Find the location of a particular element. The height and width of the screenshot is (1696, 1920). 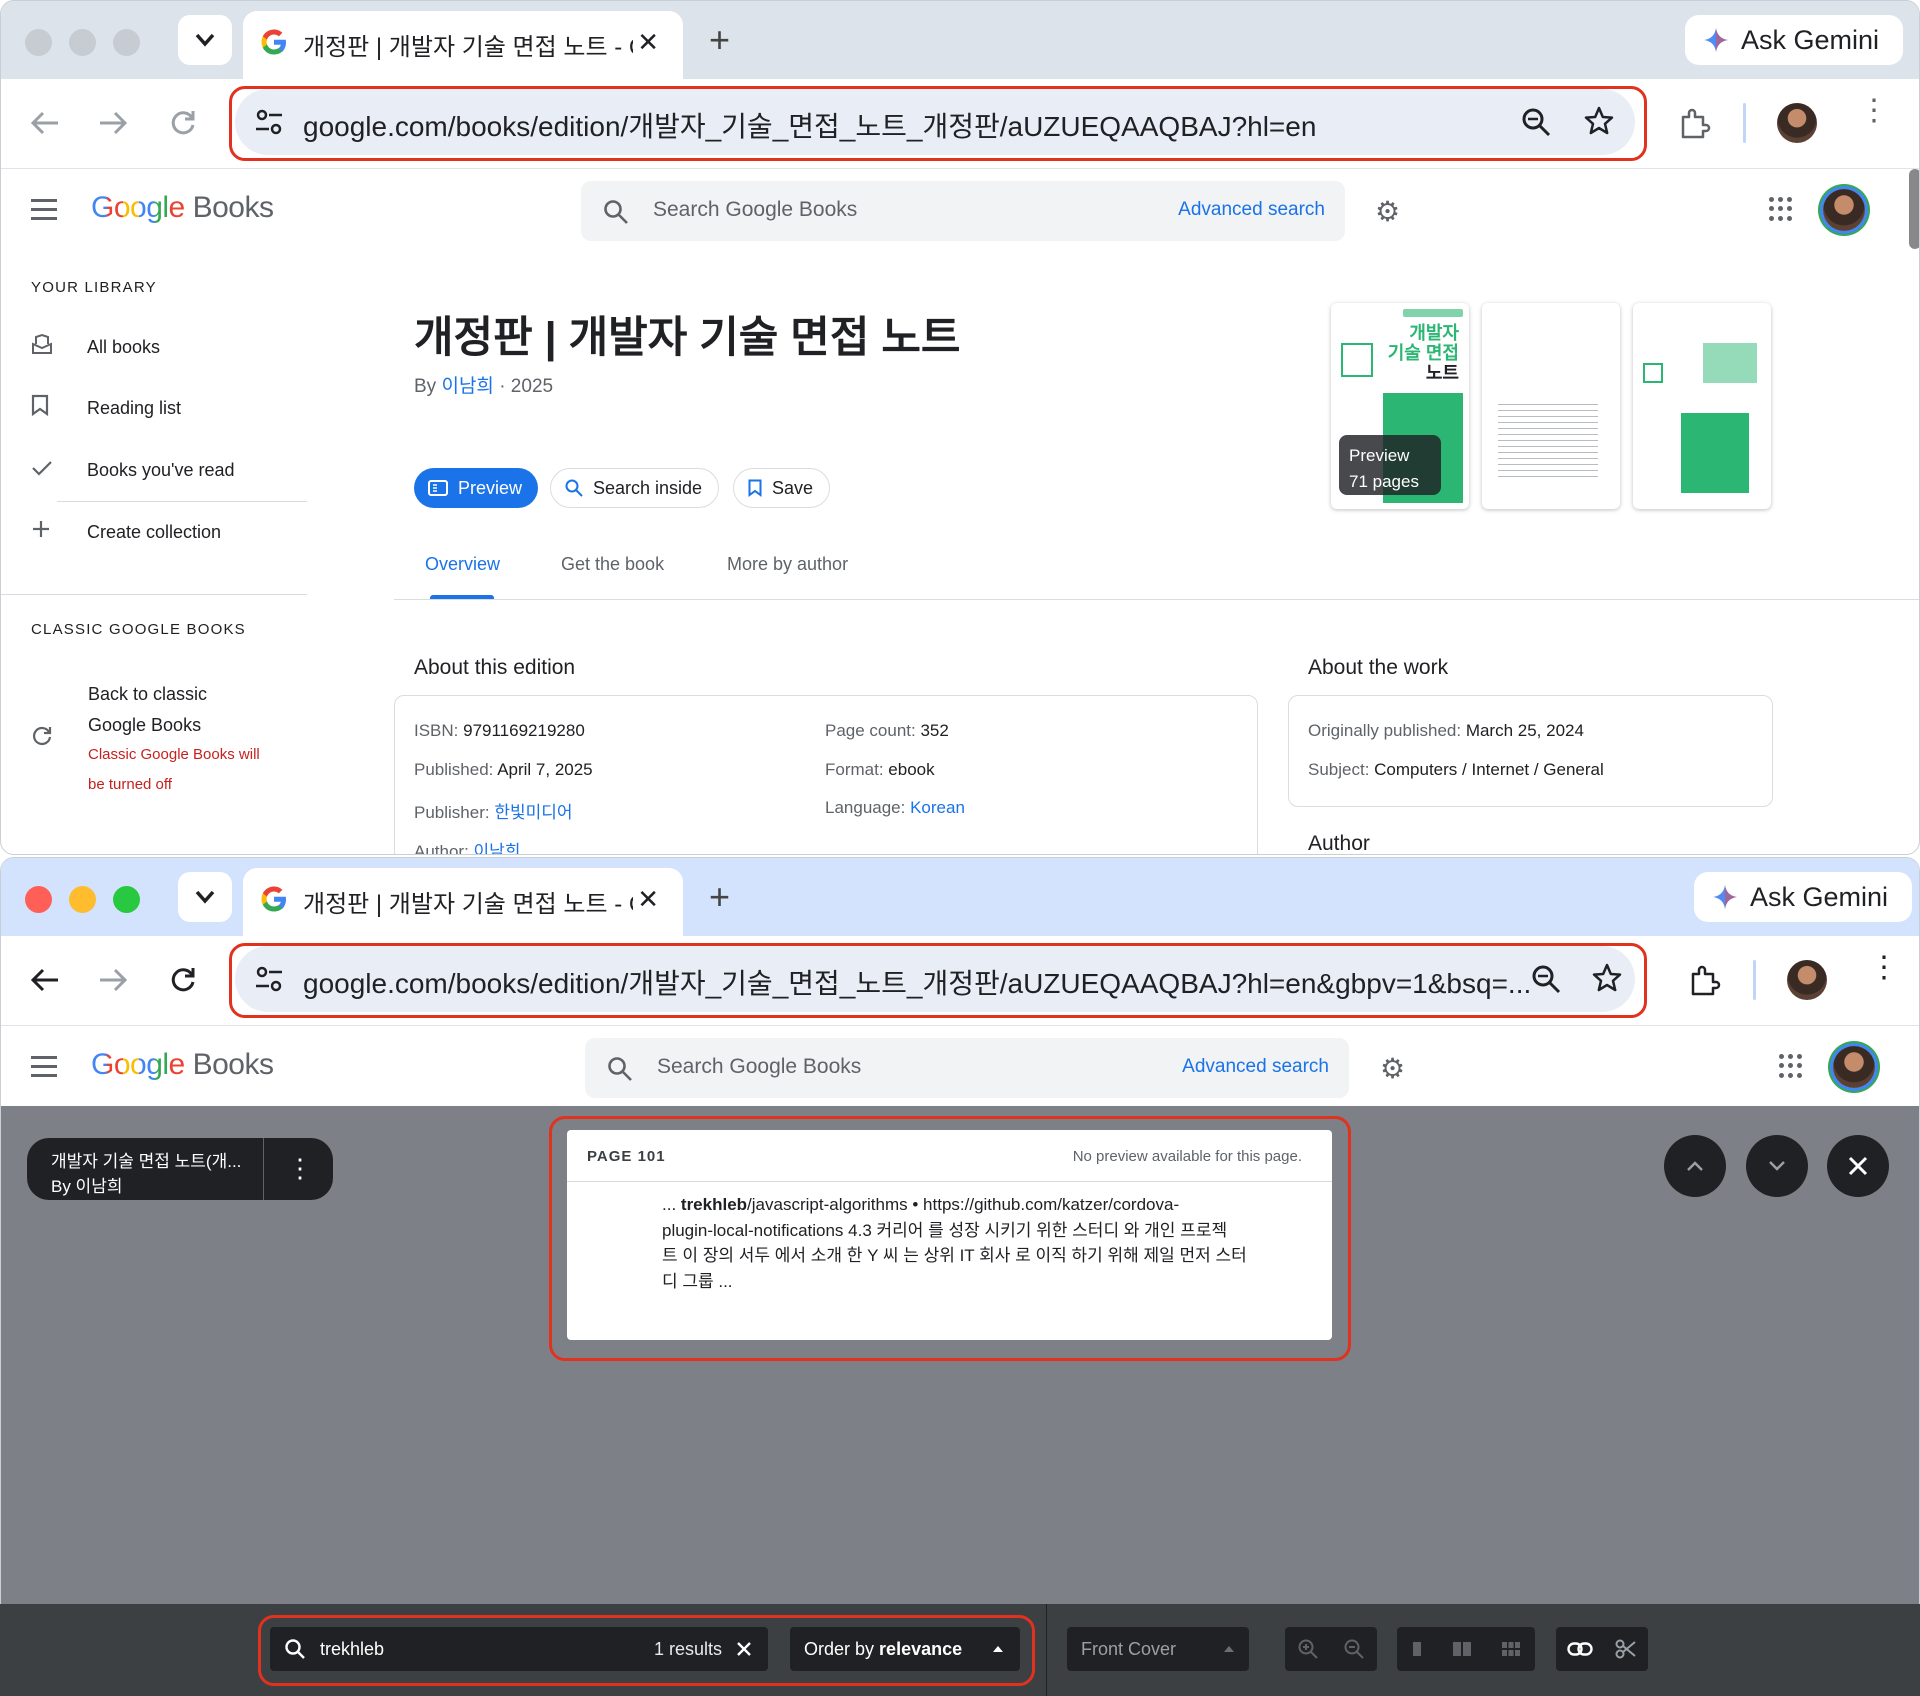

search-inside-button: Search inside is located at coordinates (635, 488).